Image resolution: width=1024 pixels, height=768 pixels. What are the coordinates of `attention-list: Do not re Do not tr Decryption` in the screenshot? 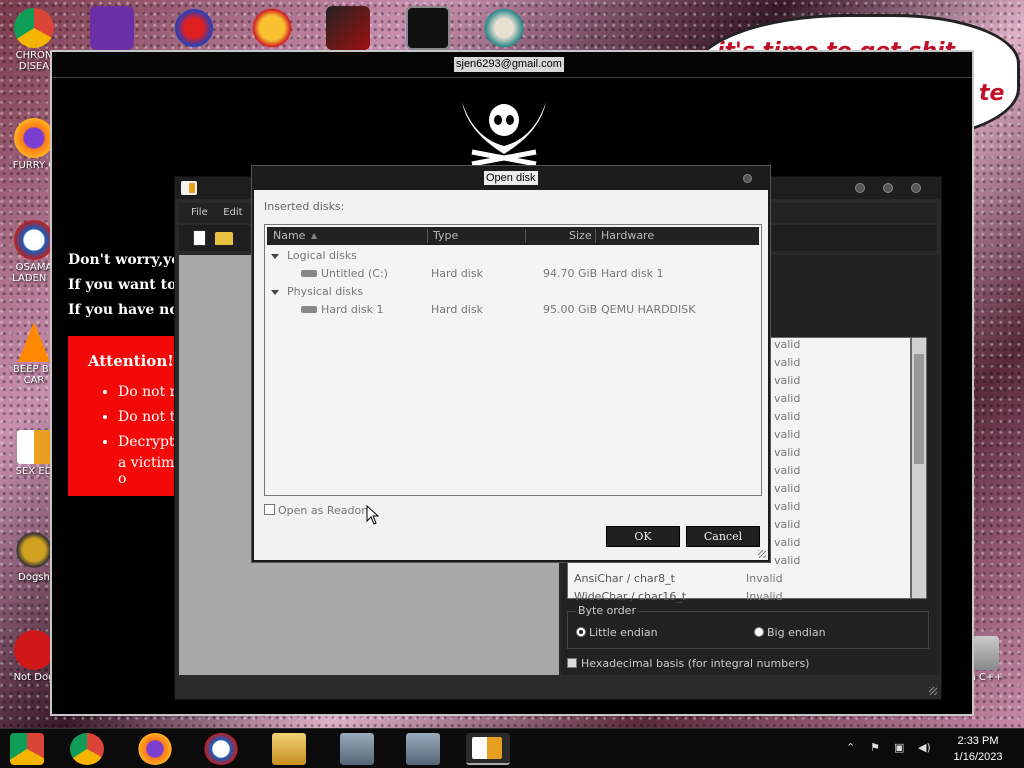 It's located at (134, 417).